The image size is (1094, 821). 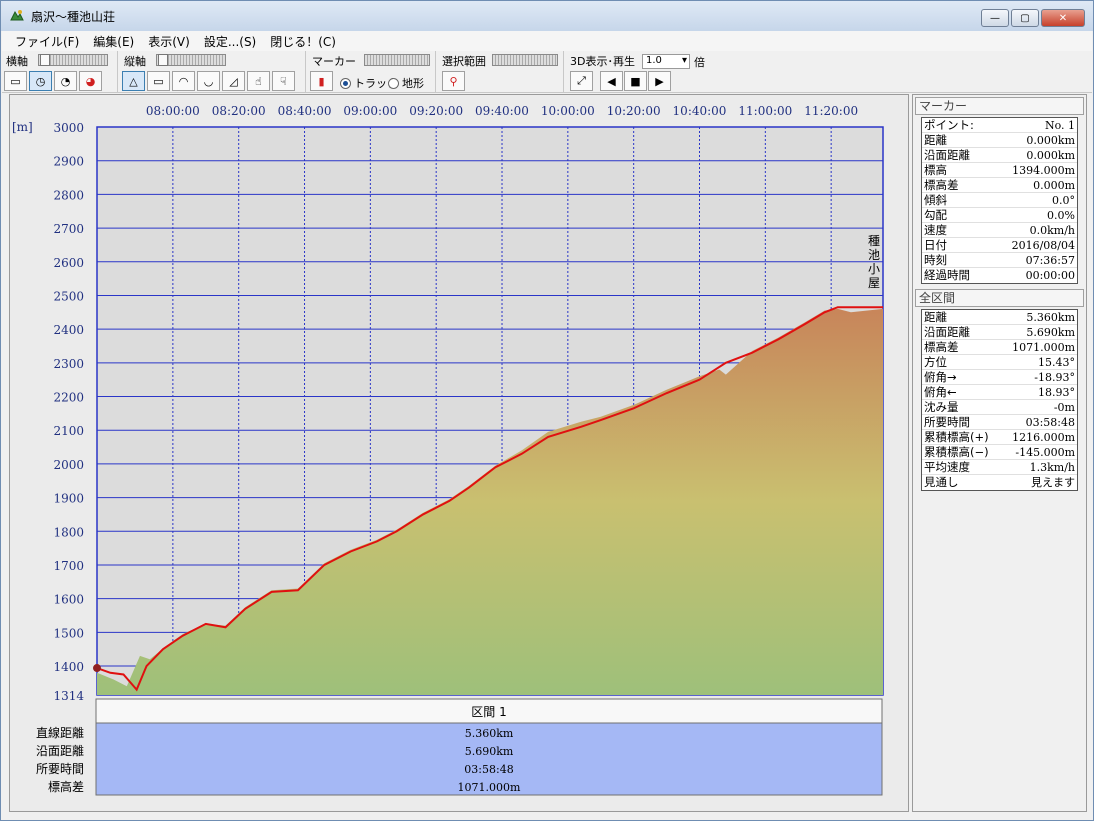 I want to click on title-bar: 扇沢～種池山荘 — ▢ ✕, so click(x=547, y=16).